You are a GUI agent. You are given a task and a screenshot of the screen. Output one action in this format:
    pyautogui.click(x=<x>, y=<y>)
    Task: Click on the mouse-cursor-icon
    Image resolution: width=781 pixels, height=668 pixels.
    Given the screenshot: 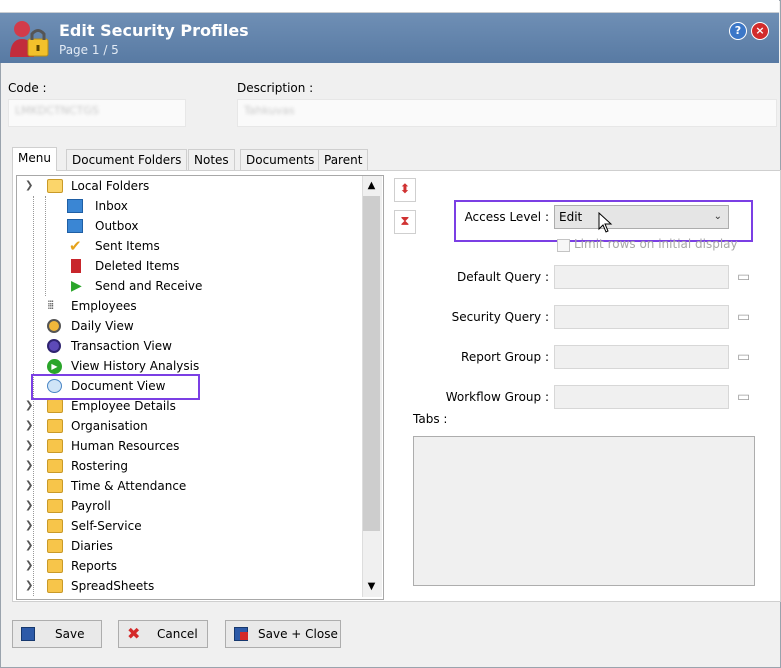 What is the action you would take?
    pyautogui.click(x=605, y=222)
    